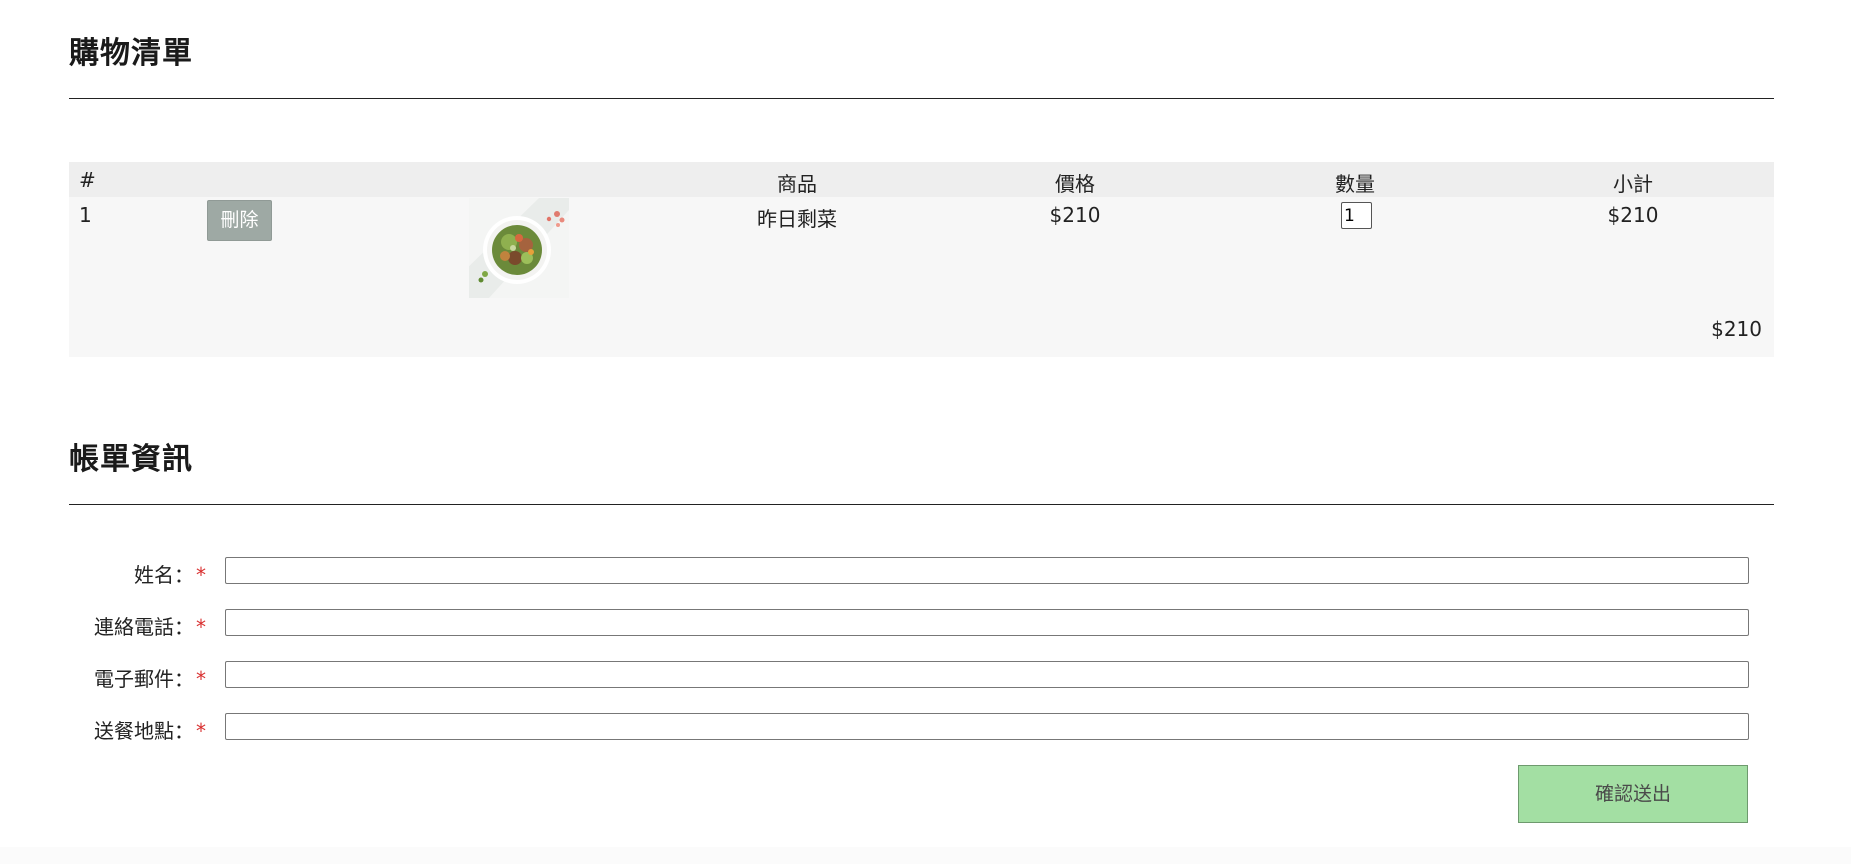 The image size is (1851, 864). What do you see at coordinates (239, 220) in the screenshot?
I see `delete-button: 刪除` at bounding box center [239, 220].